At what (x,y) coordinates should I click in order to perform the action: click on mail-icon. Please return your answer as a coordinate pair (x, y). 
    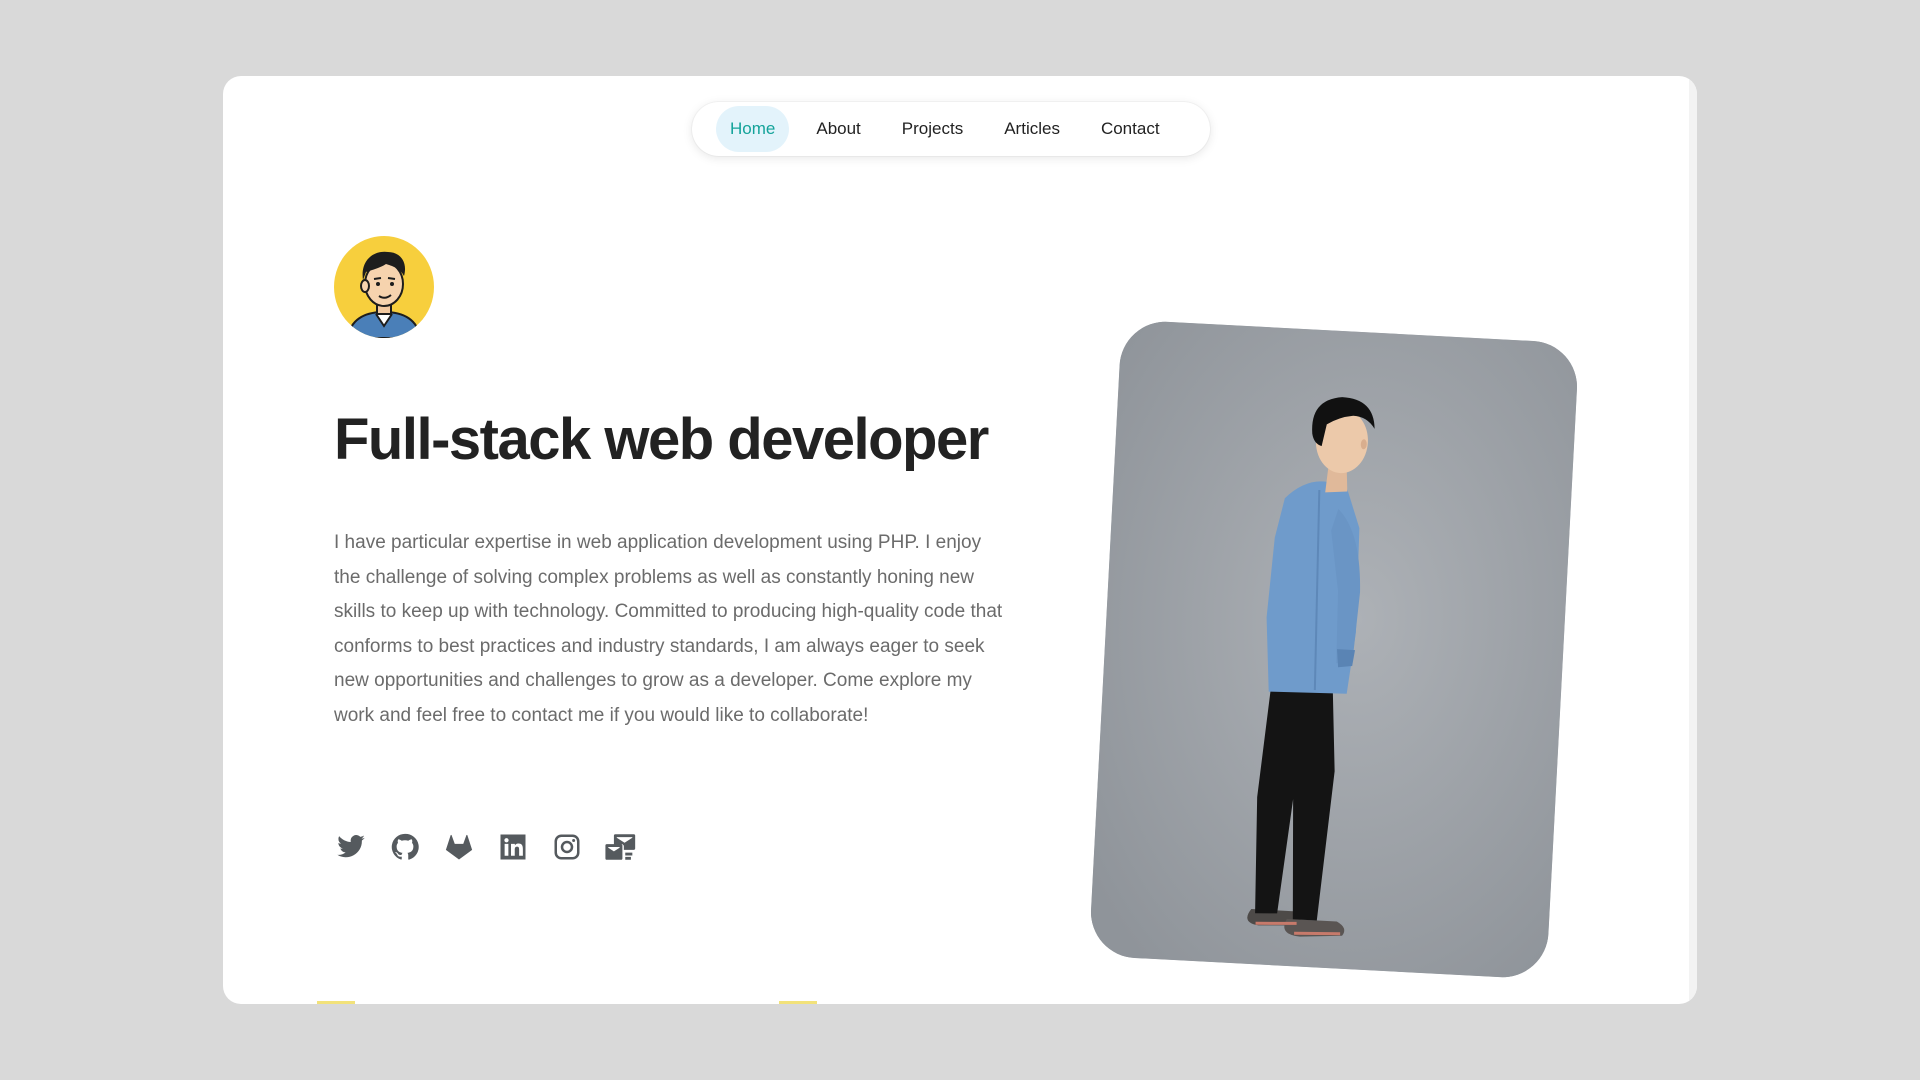
    Looking at the image, I should click on (621, 847).